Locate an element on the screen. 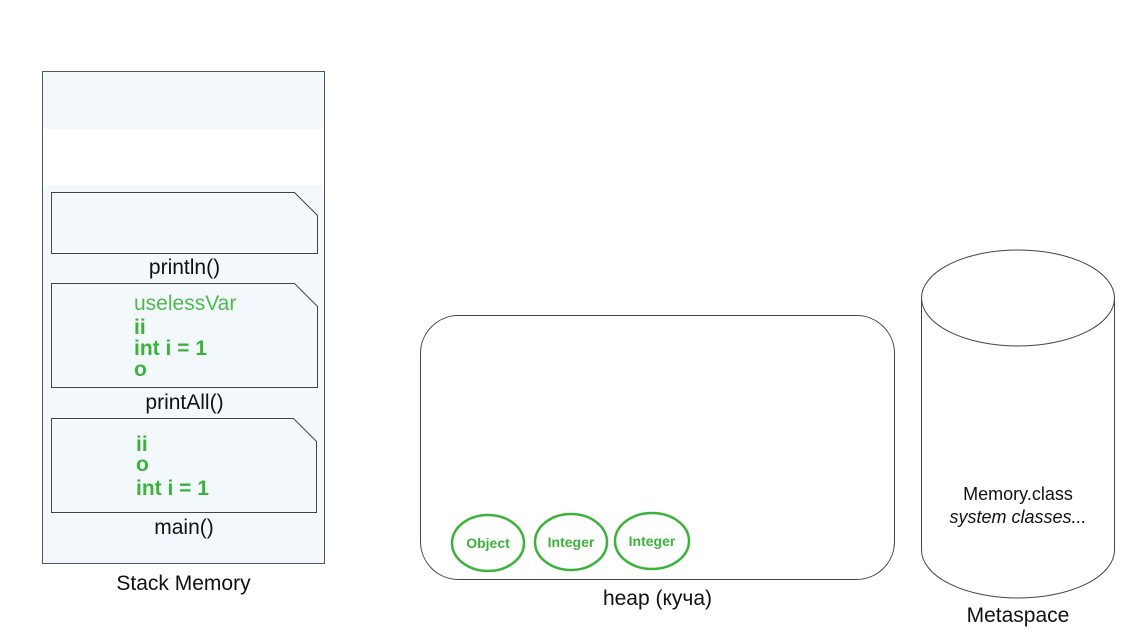  frame-label-println: println() is located at coordinates (184, 267).